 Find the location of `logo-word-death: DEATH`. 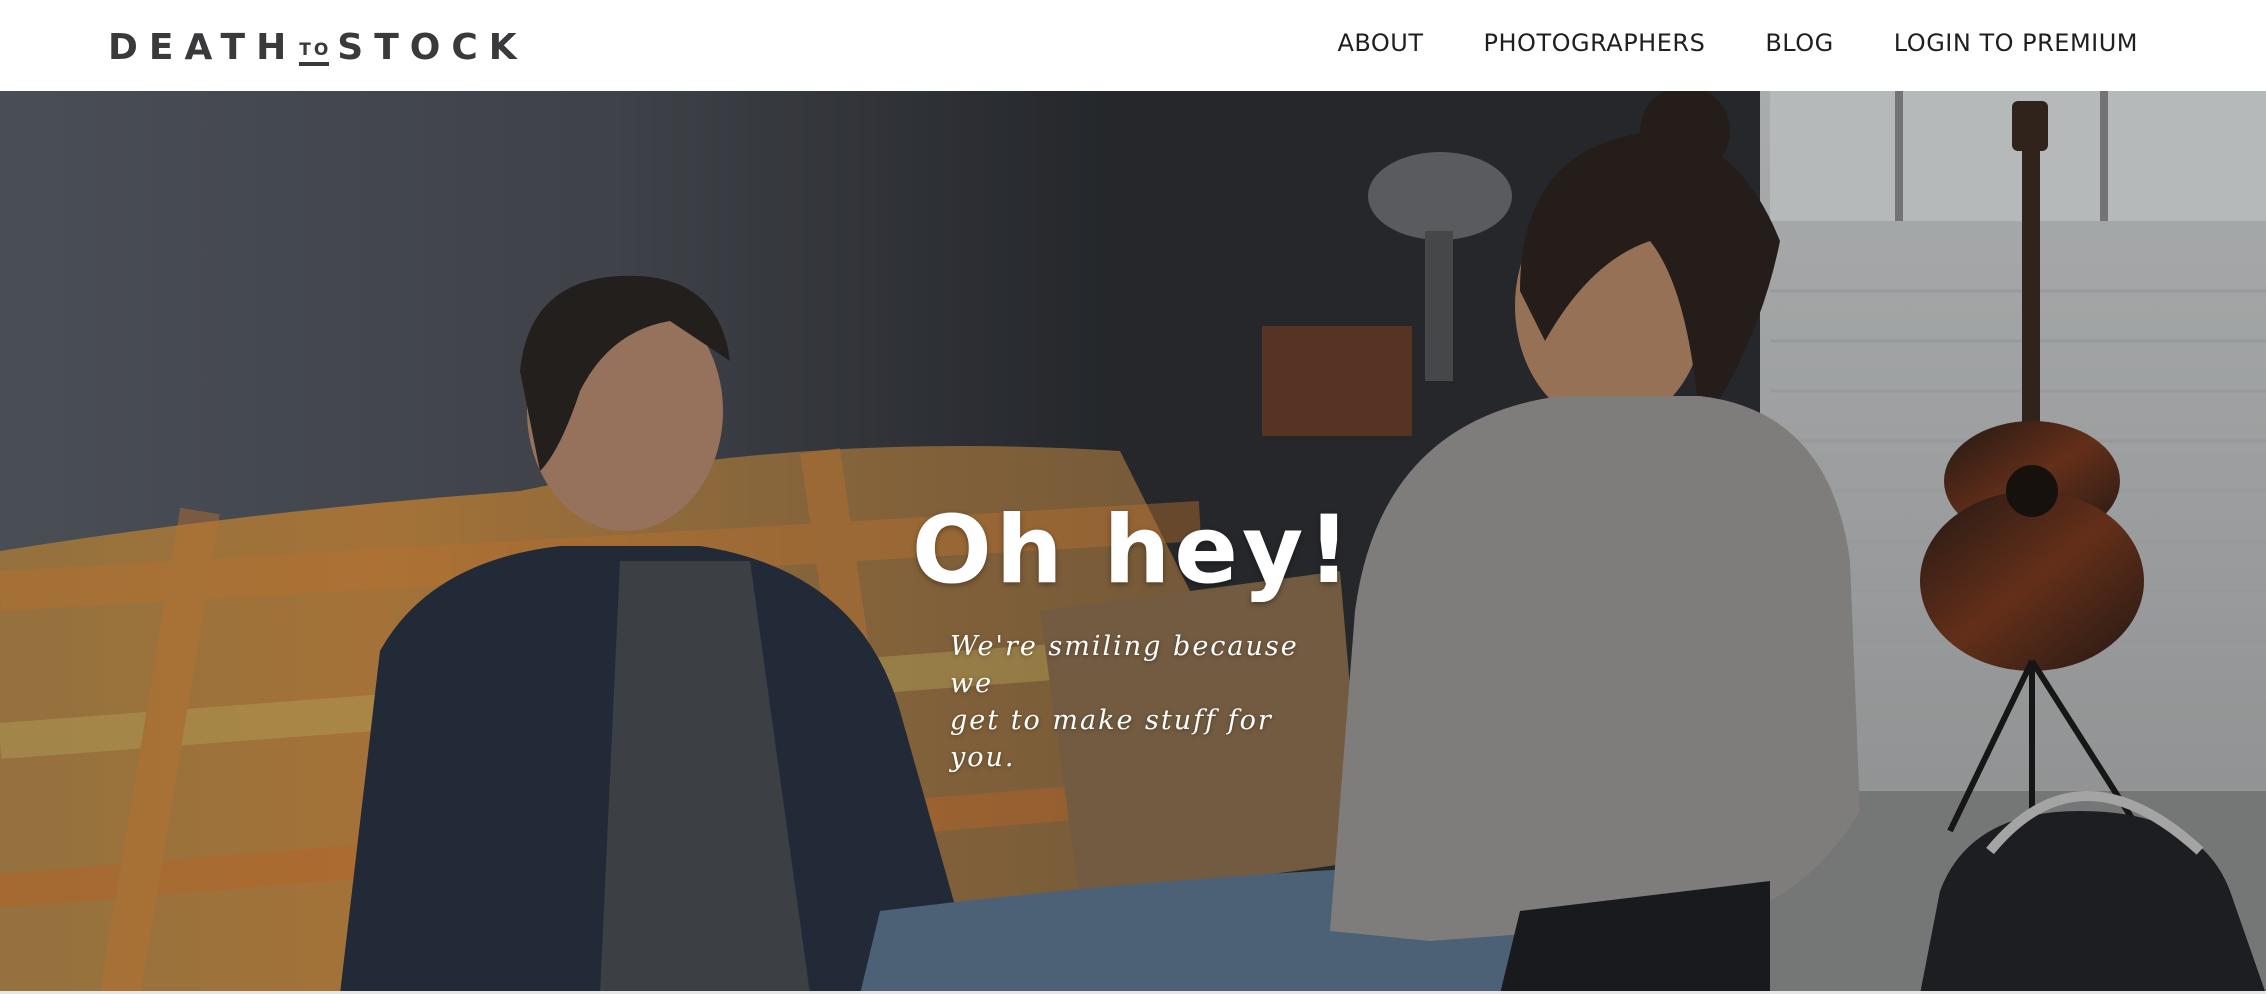

logo-word-death: DEATH is located at coordinates (203, 47).